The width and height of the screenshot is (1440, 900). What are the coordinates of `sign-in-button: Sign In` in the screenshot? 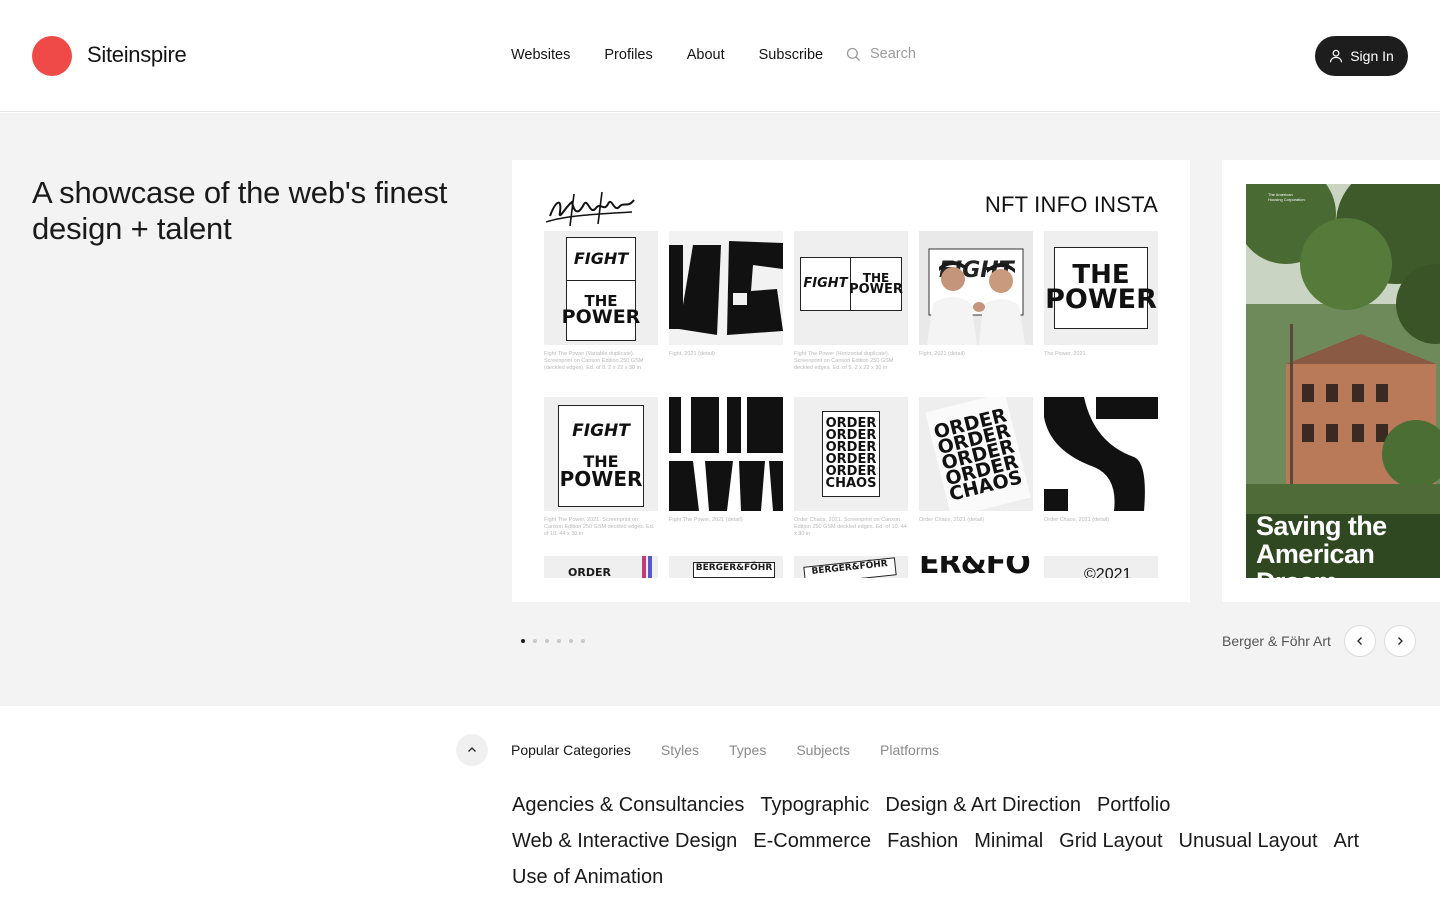 It's located at (1361, 56).